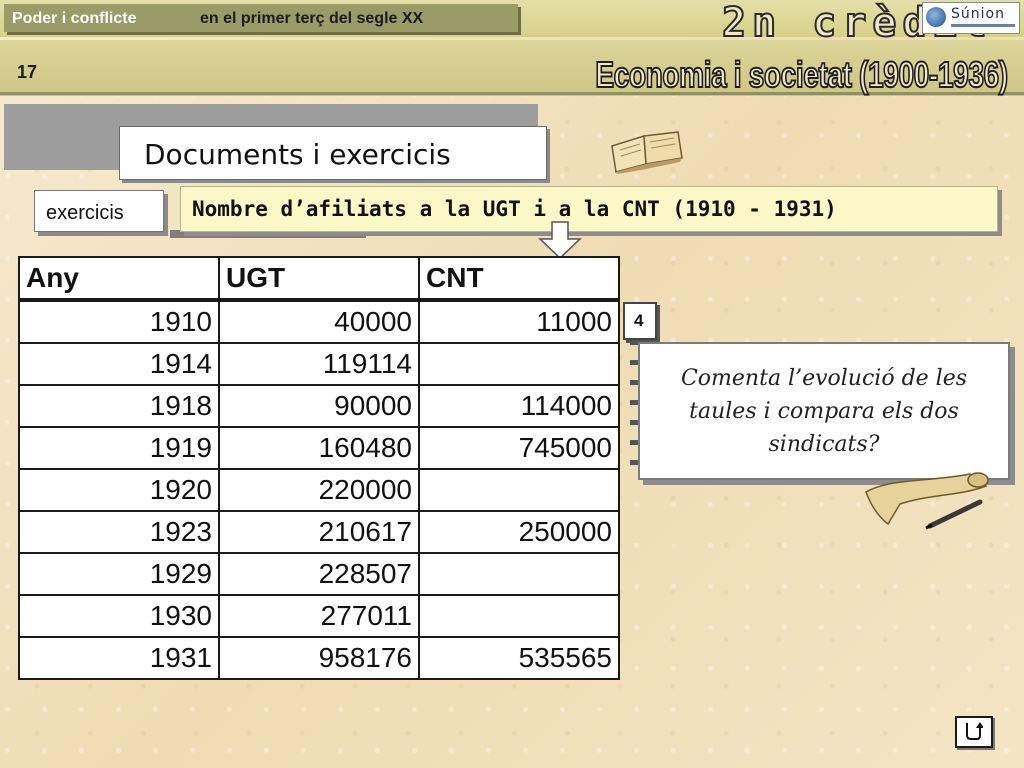 This screenshot has width=1024, height=768. I want to click on documents-label-box: Documents i exercicis, so click(333, 153).